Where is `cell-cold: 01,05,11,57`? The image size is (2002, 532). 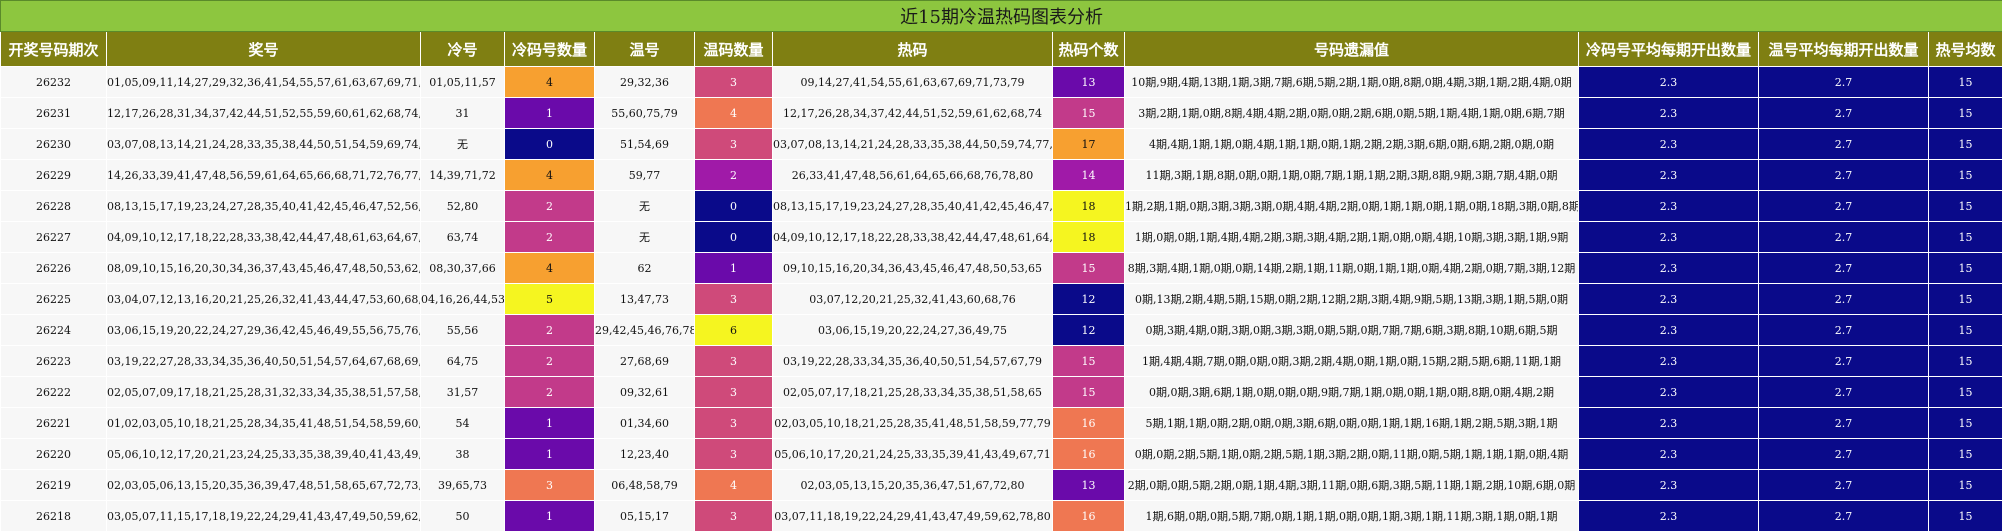 cell-cold: 01,05,11,57 is located at coordinates (463, 82).